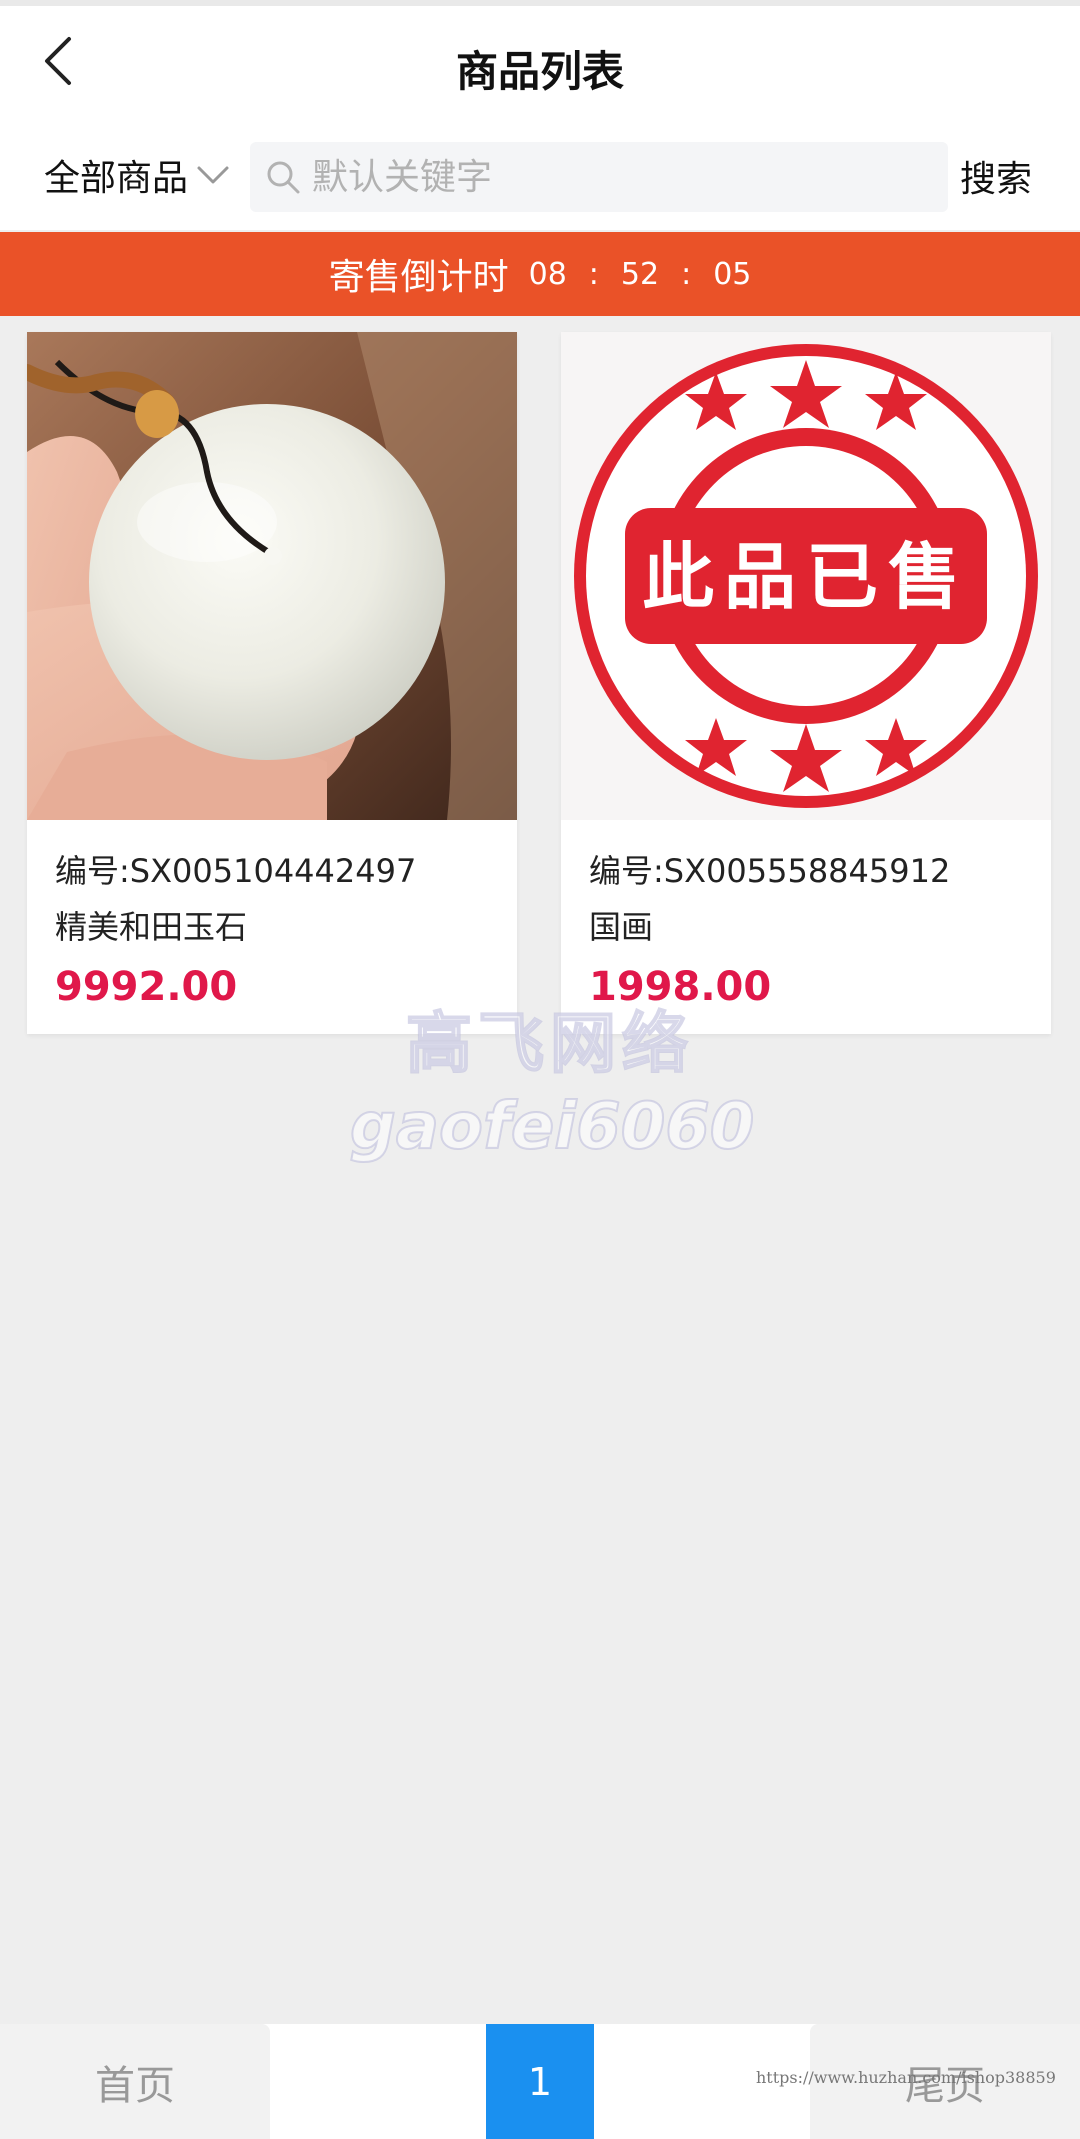  I want to click on chevron-down-icon, so click(213, 175).